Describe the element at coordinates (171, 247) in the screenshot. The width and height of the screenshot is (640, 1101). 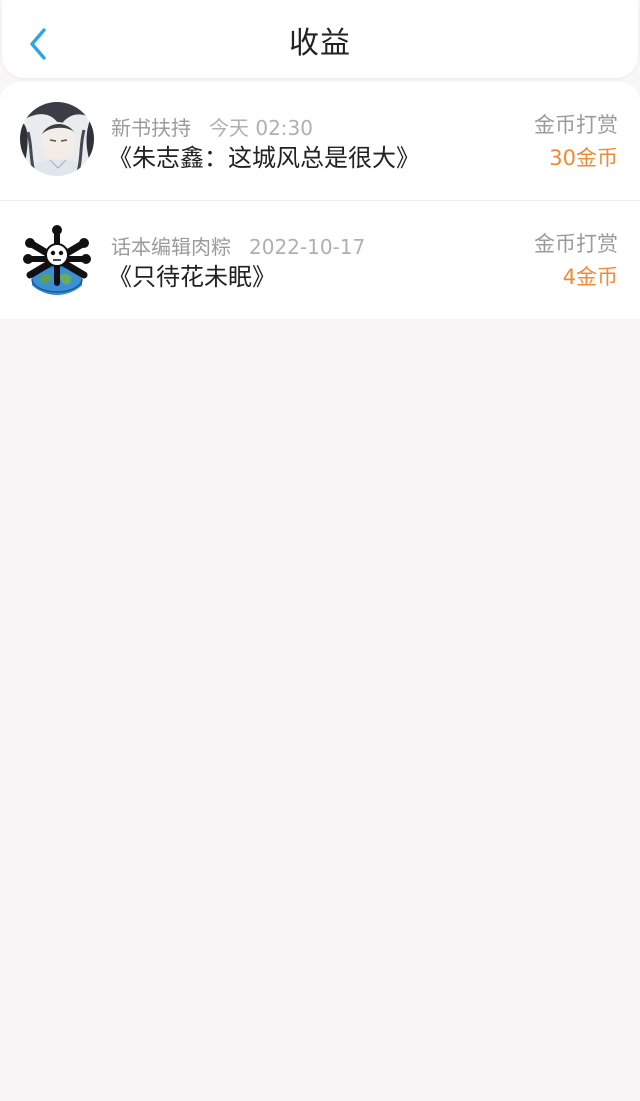
I see `sender-name: 话本编辑肉粽` at that location.